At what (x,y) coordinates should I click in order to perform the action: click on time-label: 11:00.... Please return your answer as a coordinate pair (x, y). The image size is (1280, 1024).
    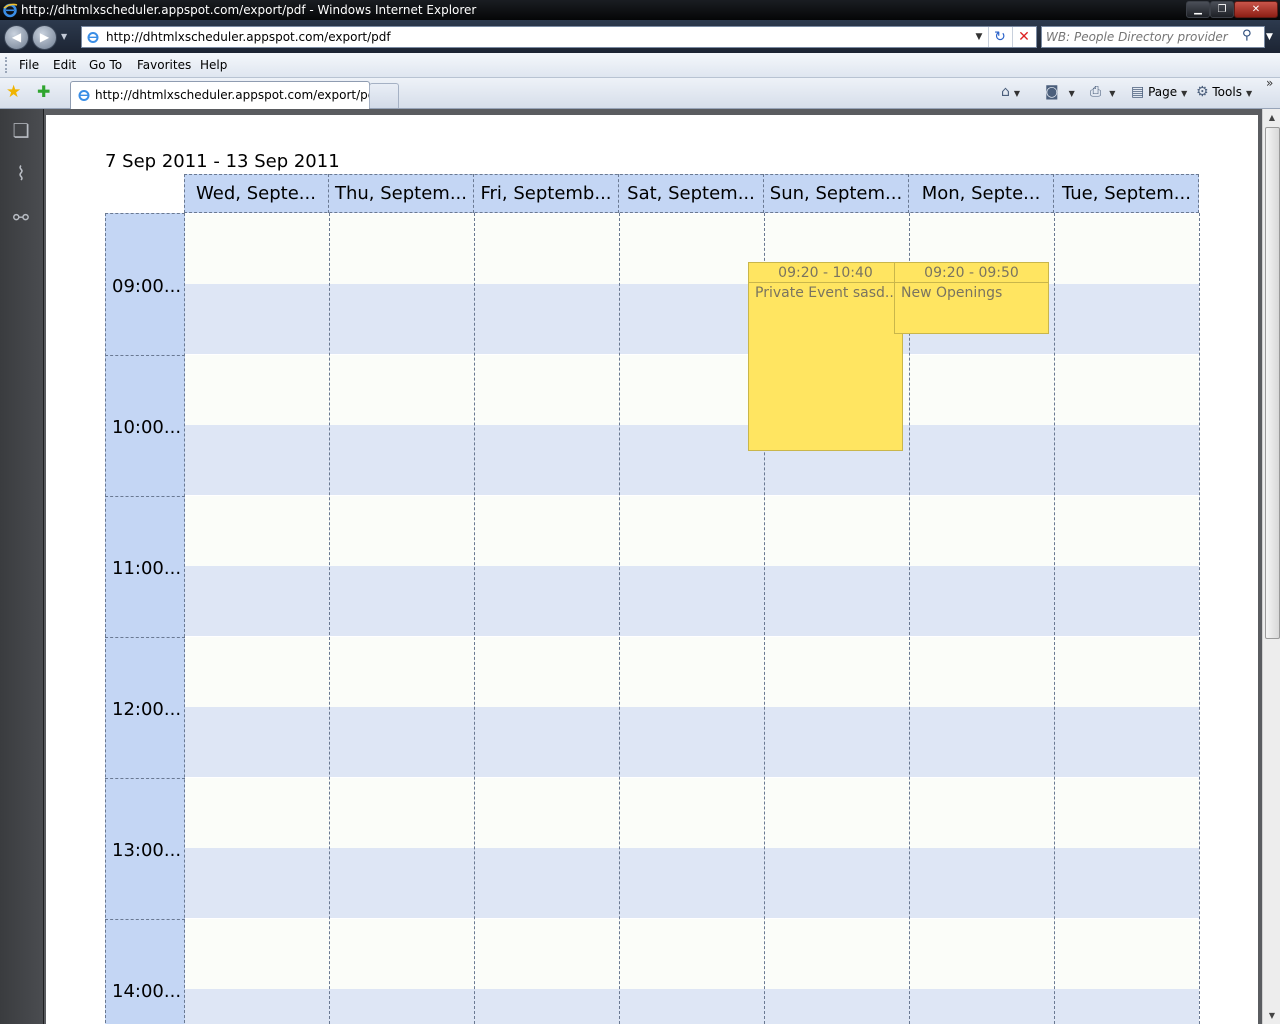
    Looking at the image, I should click on (147, 568).